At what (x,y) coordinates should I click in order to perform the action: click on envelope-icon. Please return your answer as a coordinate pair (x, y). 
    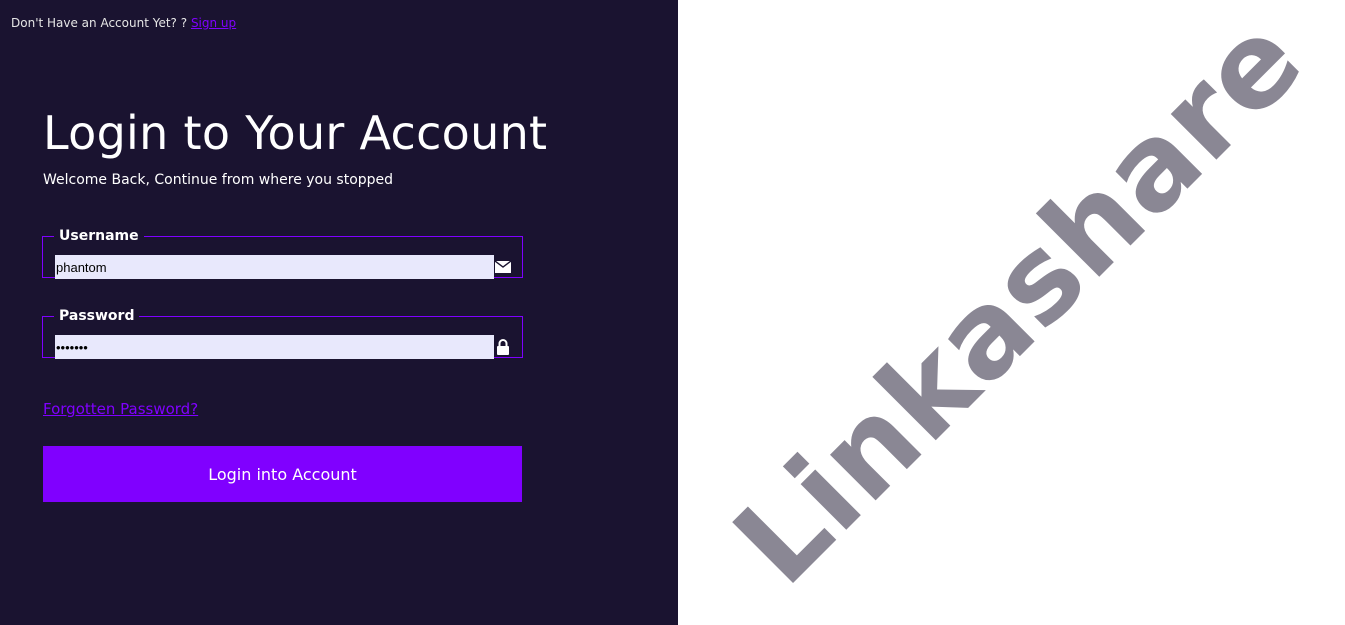
    Looking at the image, I should click on (502, 267).